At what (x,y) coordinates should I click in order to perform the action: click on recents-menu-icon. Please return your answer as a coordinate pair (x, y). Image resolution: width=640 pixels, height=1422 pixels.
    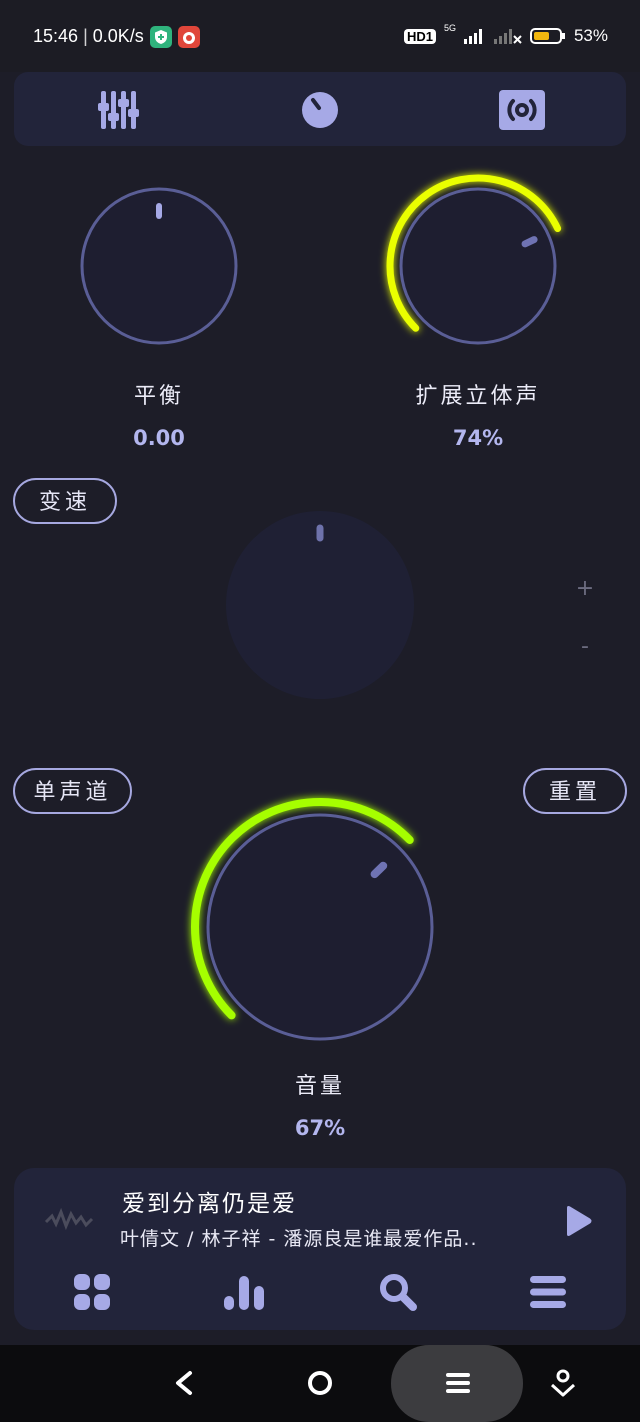
    Looking at the image, I should click on (458, 1383).